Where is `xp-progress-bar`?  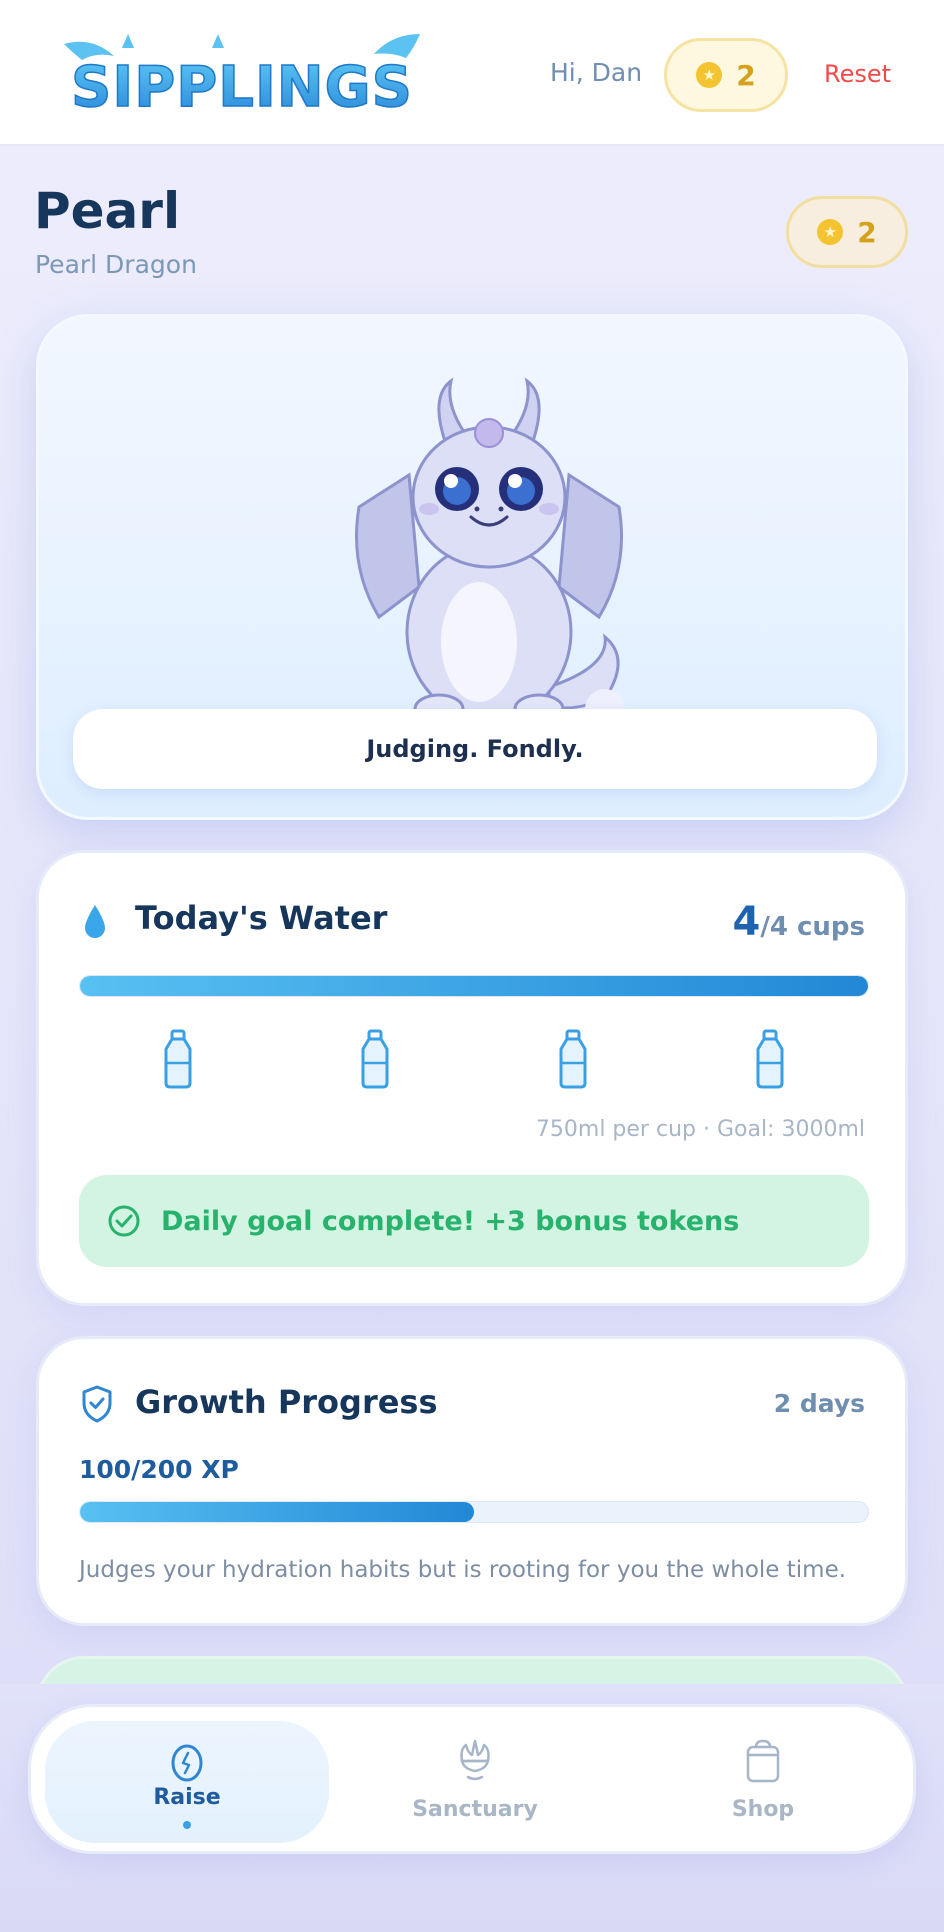 xp-progress-bar is located at coordinates (474, 1512).